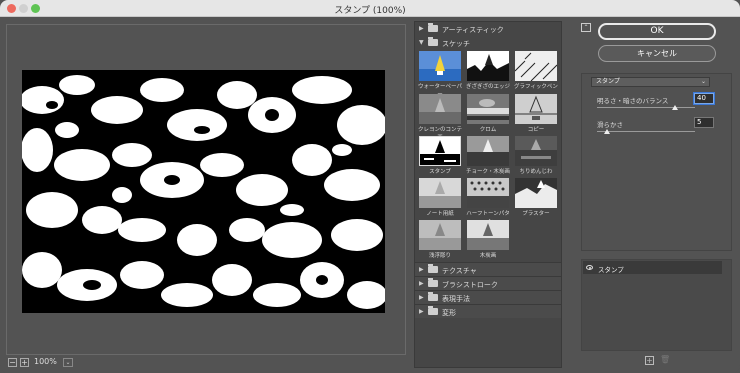  I want to click on filter-label: グラフィックペン, so click(536, 87).